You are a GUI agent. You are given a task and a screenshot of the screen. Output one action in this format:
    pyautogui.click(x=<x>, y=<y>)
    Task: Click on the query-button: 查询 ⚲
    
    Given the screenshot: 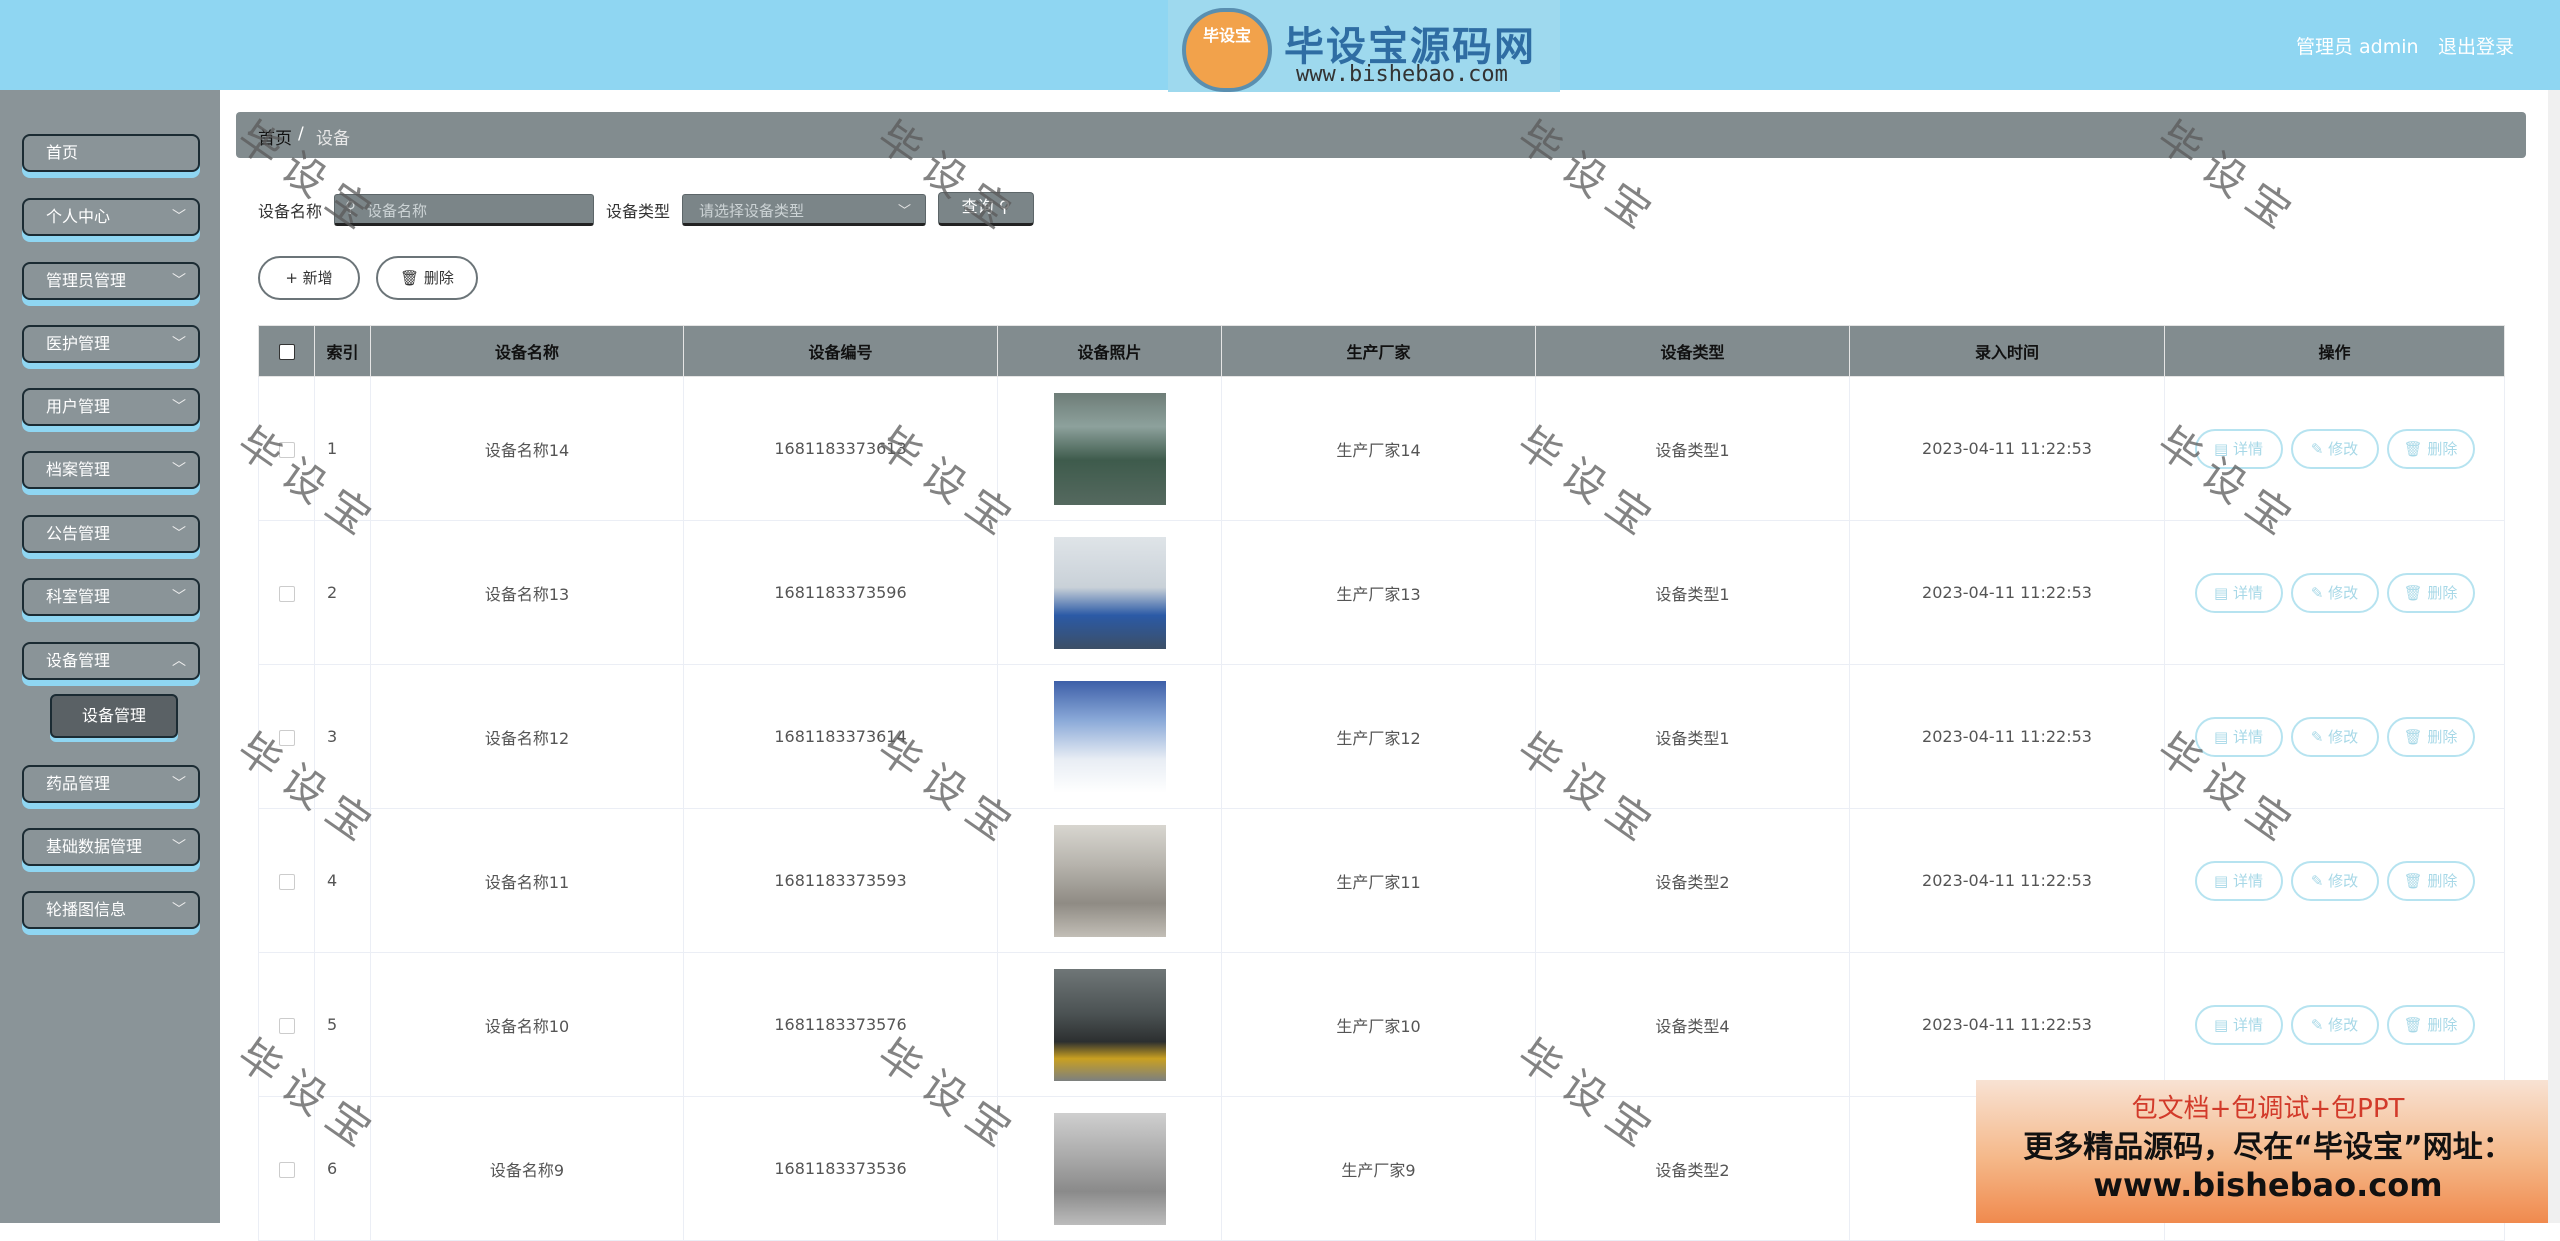 What is the action you would take?
    pyautogui.click(x=986, y=209)
    